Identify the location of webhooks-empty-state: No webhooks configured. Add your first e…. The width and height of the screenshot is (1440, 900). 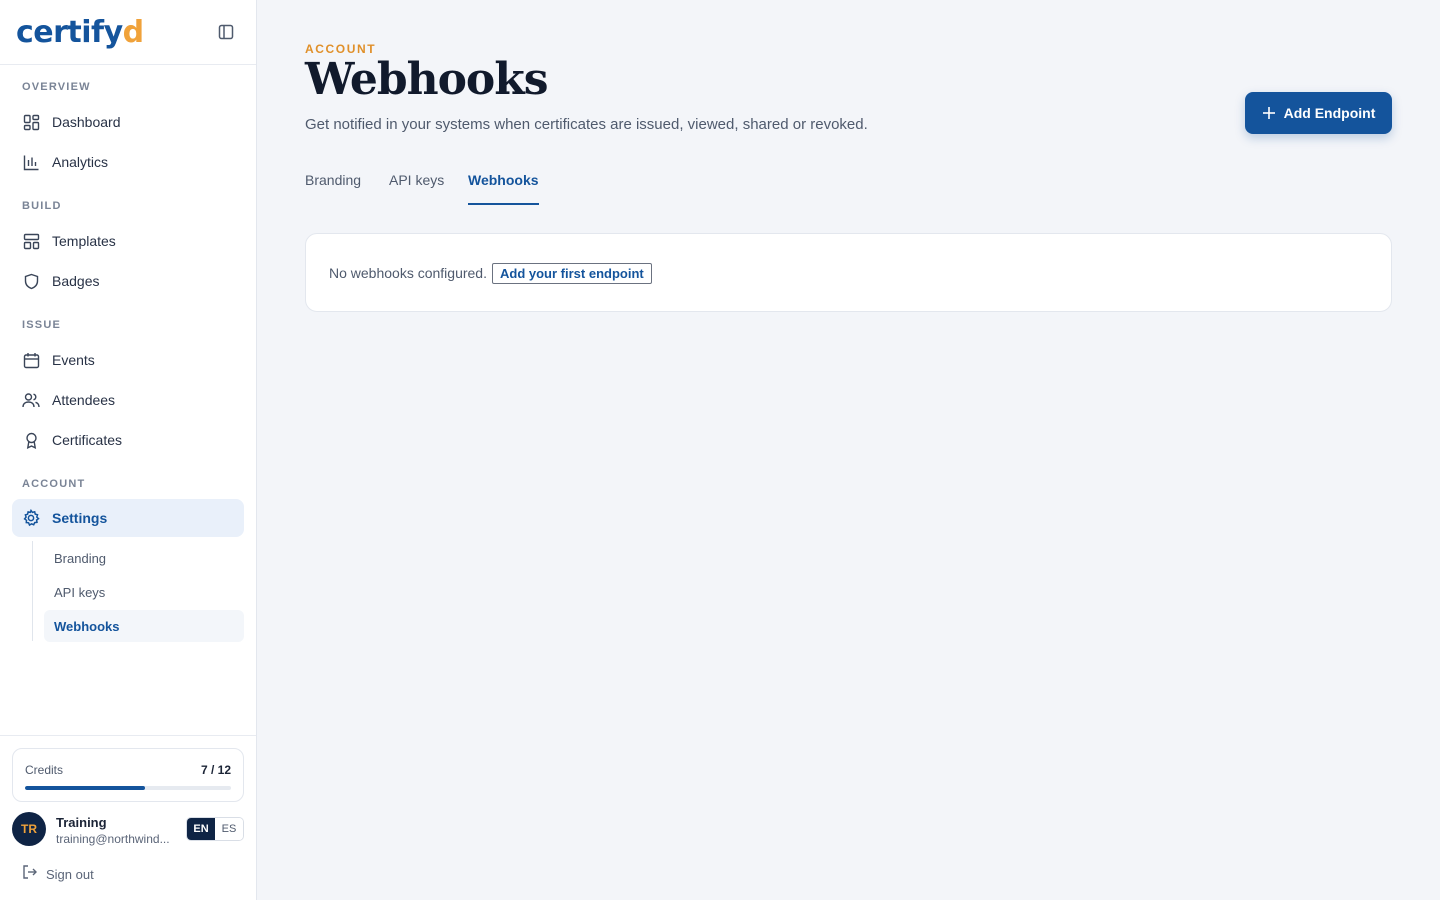
(848, 272).